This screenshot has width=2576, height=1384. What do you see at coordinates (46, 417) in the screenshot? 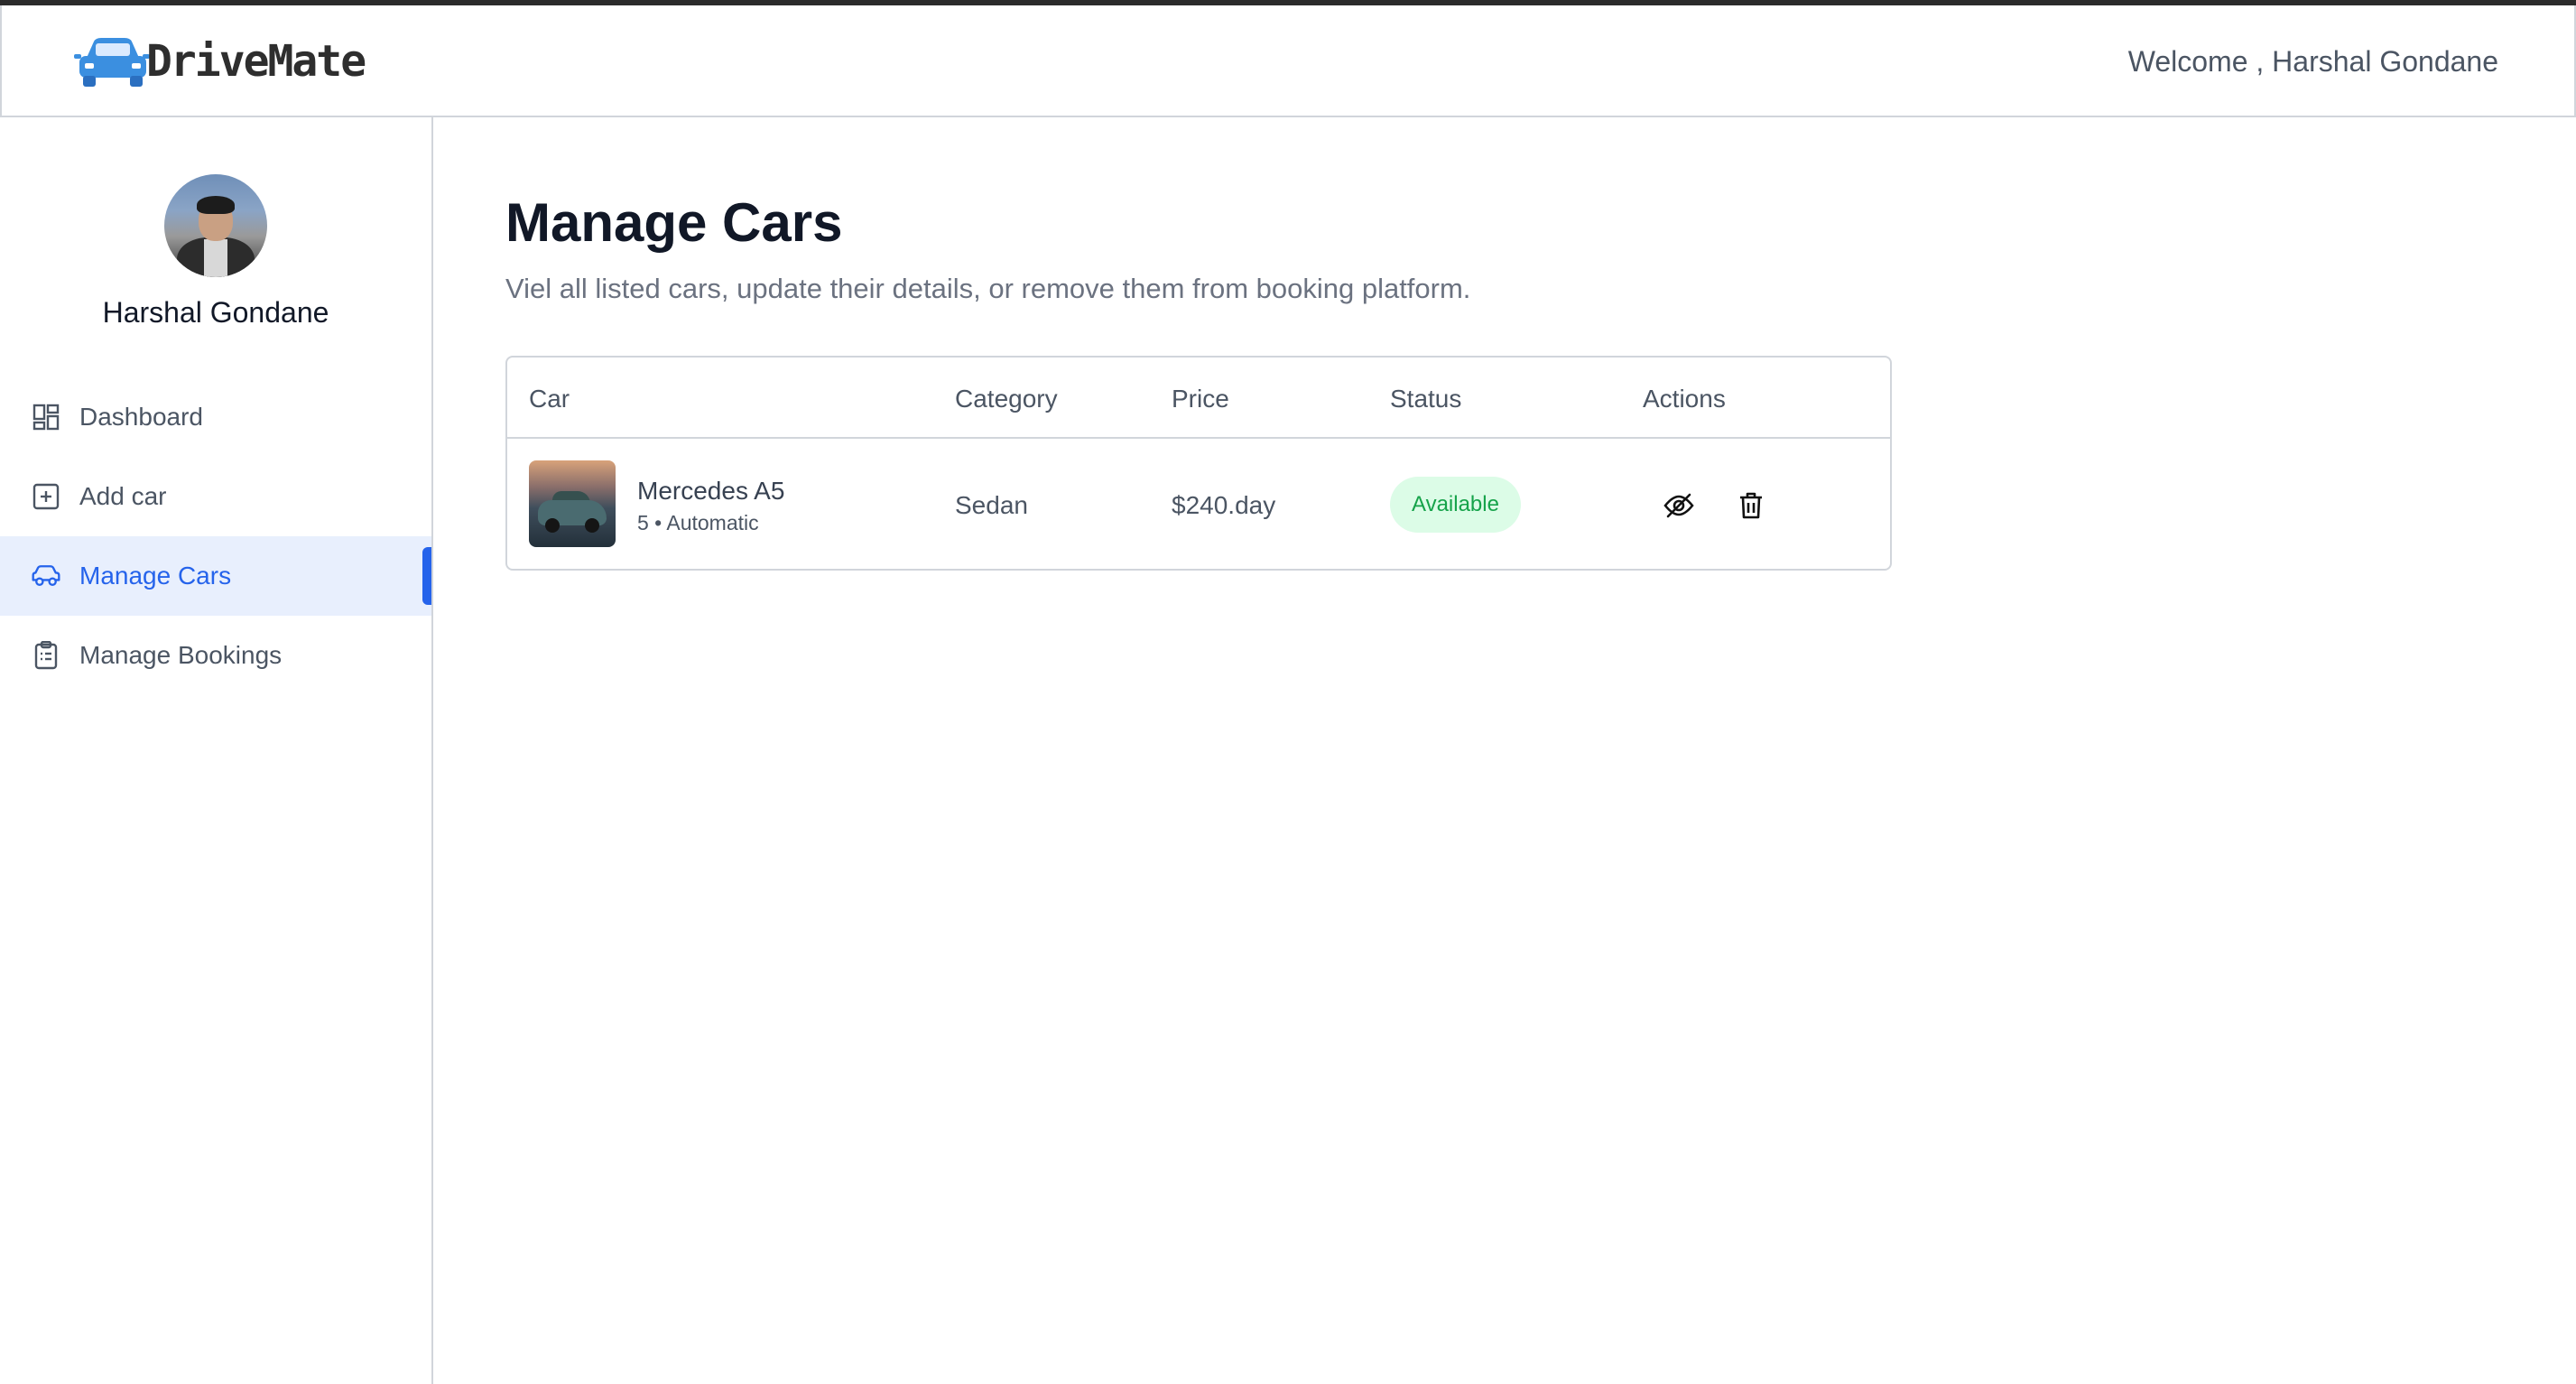
I see `dashboard-icon` at bounding box center [46, 417].